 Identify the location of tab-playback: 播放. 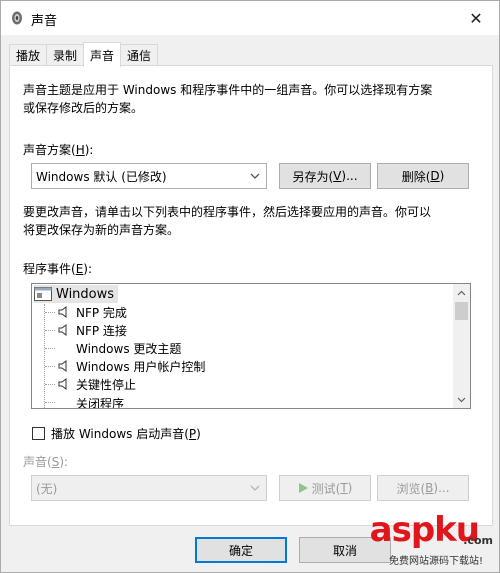
(28, 55).